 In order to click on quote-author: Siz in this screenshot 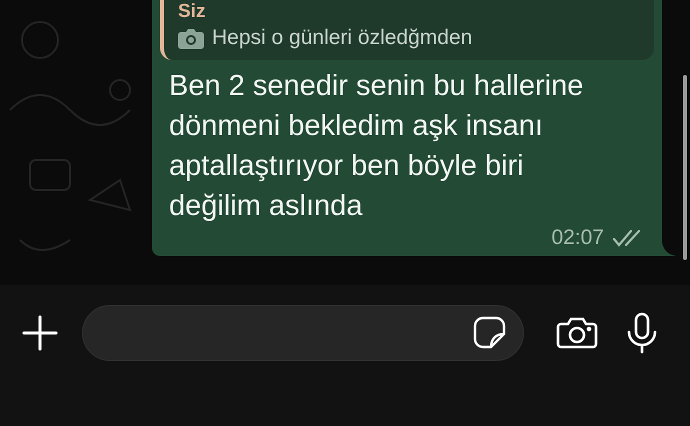, I will do `click(192, 12)`.